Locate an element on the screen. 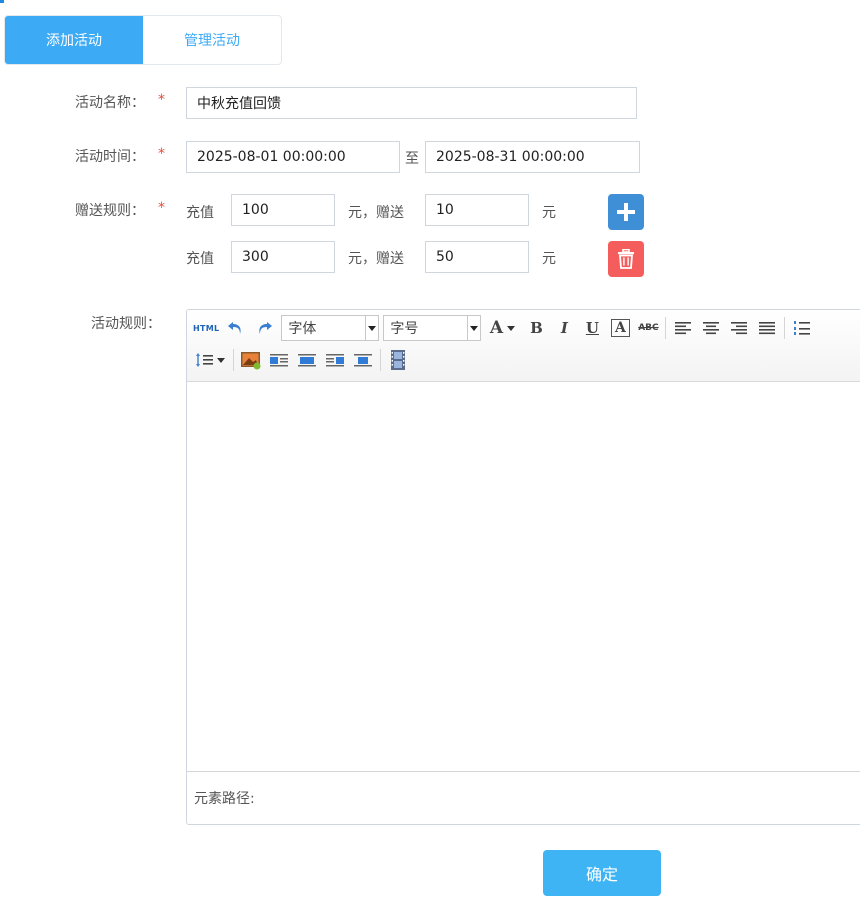 The width and height of the screenshot is (860, 922). line-height-button is located at coordinates (210, 360).